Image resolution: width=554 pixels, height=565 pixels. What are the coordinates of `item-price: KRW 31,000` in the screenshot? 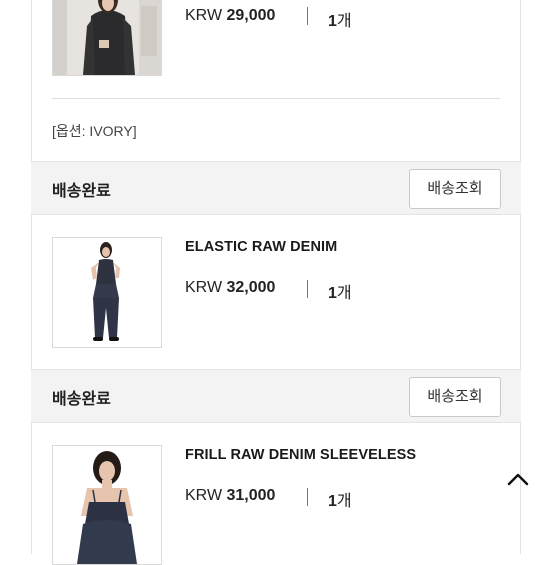 It's located at (230, 496).